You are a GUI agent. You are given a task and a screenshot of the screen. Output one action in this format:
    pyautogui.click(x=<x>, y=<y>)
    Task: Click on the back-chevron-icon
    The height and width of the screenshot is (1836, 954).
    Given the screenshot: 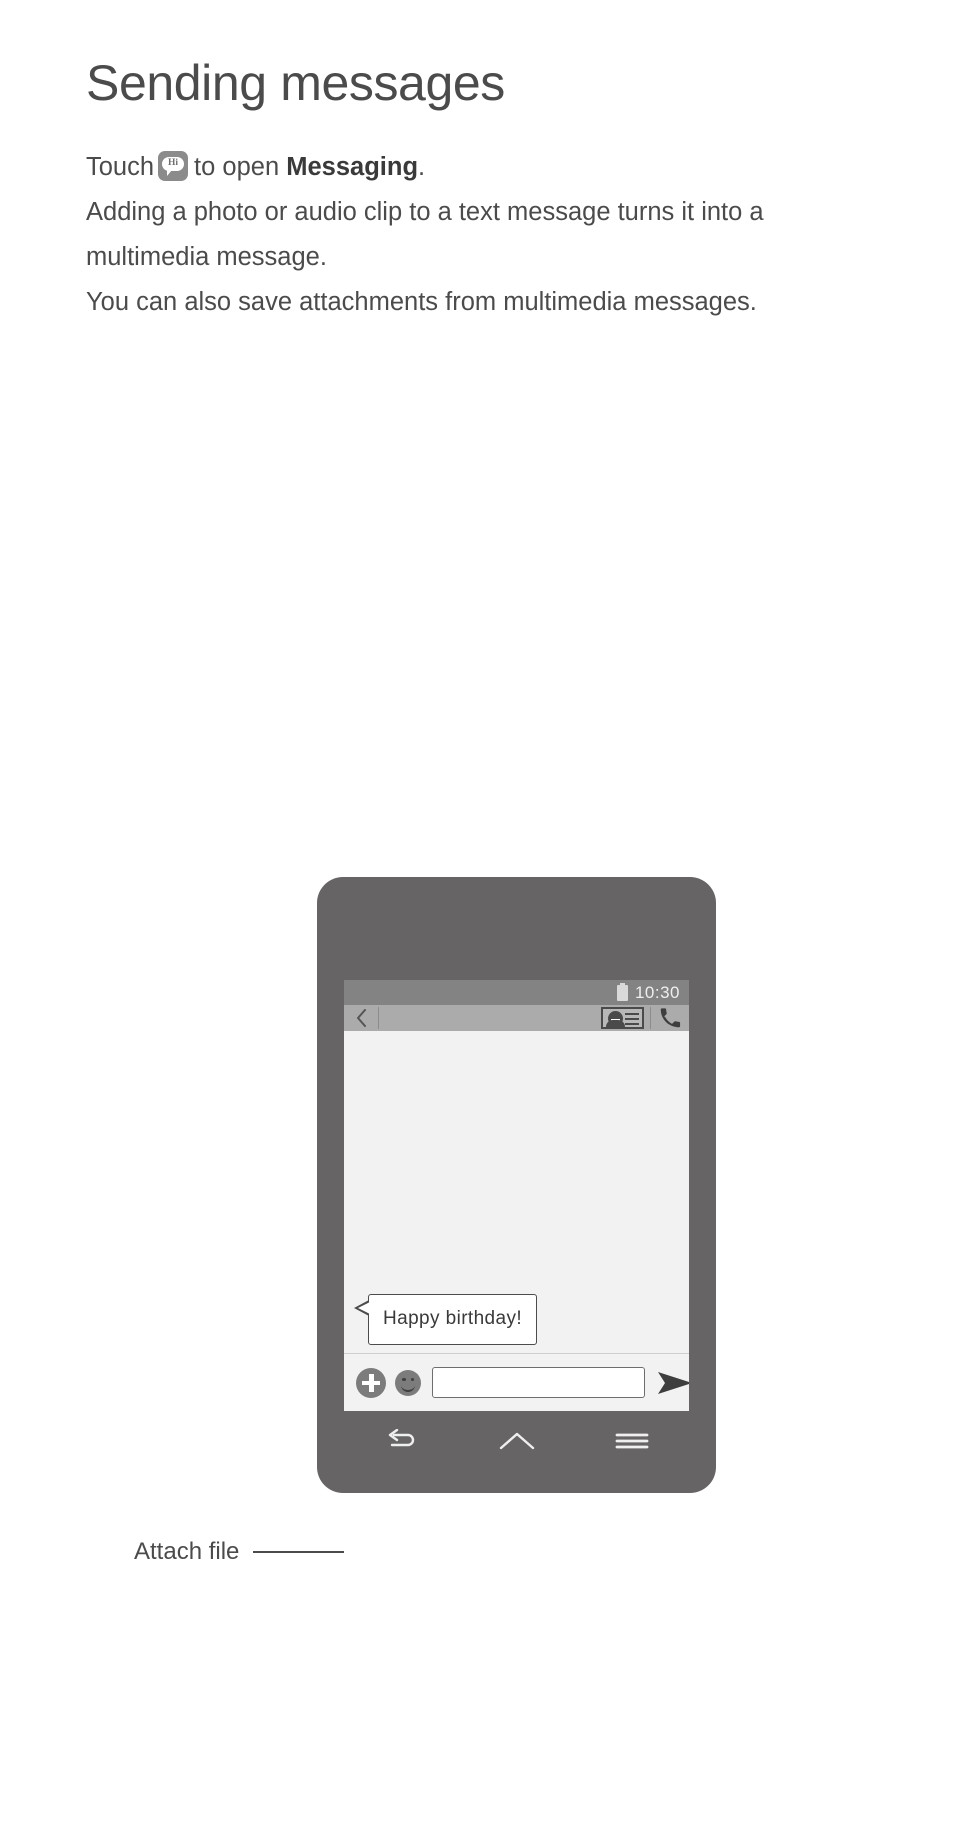 What is the action you would take?
    pyautogui.click(x=361, y=1018)
    